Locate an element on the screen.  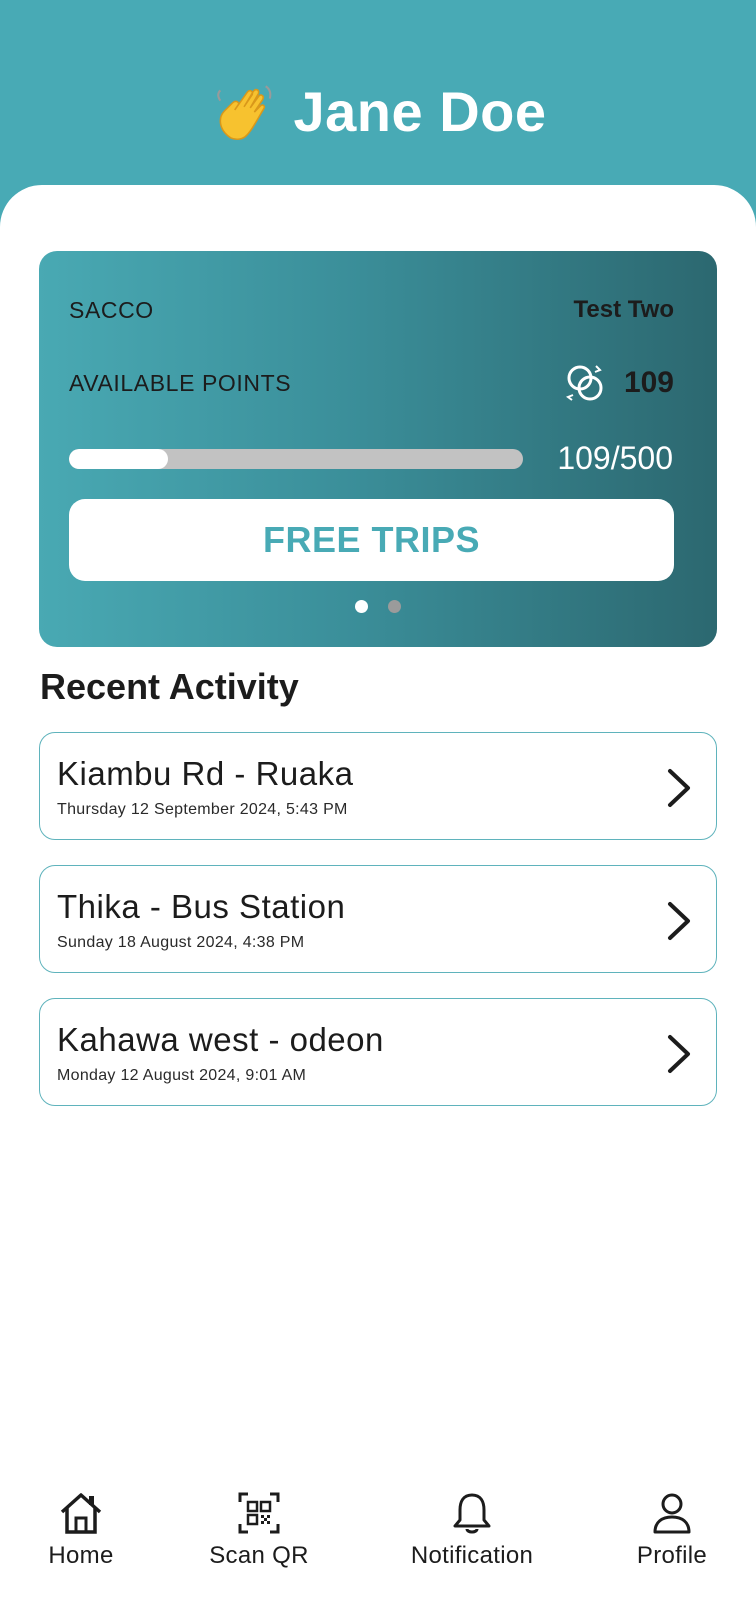
user-icon is located at coordinates (672, 1513).